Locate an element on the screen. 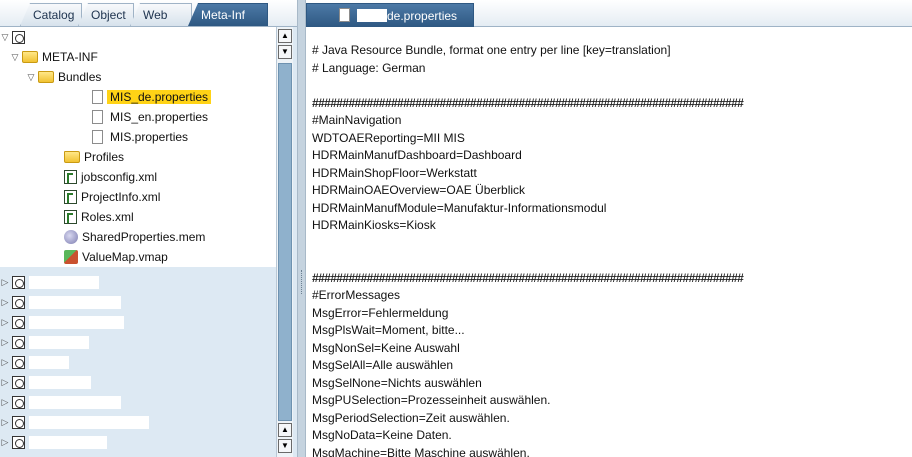  tab-catalog: Catalog is located at coordinates (51, 14).